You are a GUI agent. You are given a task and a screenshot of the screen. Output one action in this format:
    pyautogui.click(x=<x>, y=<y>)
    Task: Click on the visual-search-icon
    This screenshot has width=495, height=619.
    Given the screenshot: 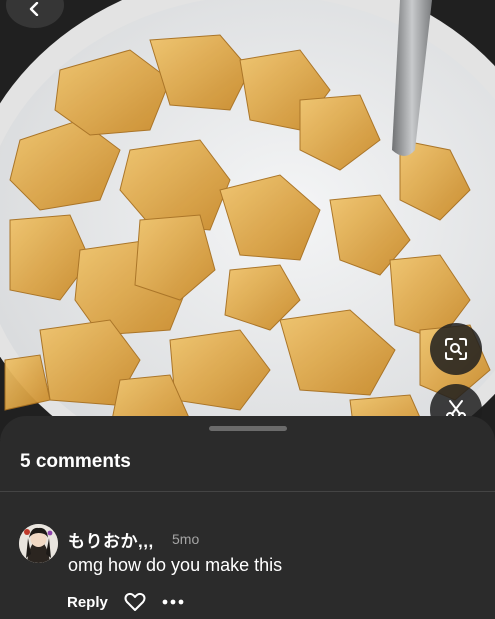 What is the action you would take?
    pyautogui.click(x=456, y=349)
    